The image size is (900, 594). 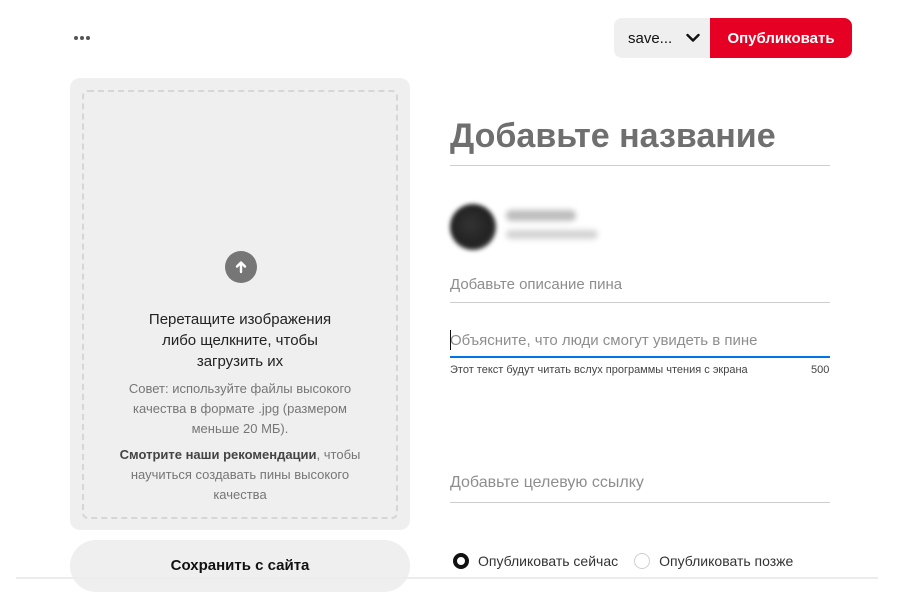 What do you see at coordinates (640, 485) in the screenshot?
I see `destination-link-input: Добавьте целевую ссылку` at bounding box center [640, 485].